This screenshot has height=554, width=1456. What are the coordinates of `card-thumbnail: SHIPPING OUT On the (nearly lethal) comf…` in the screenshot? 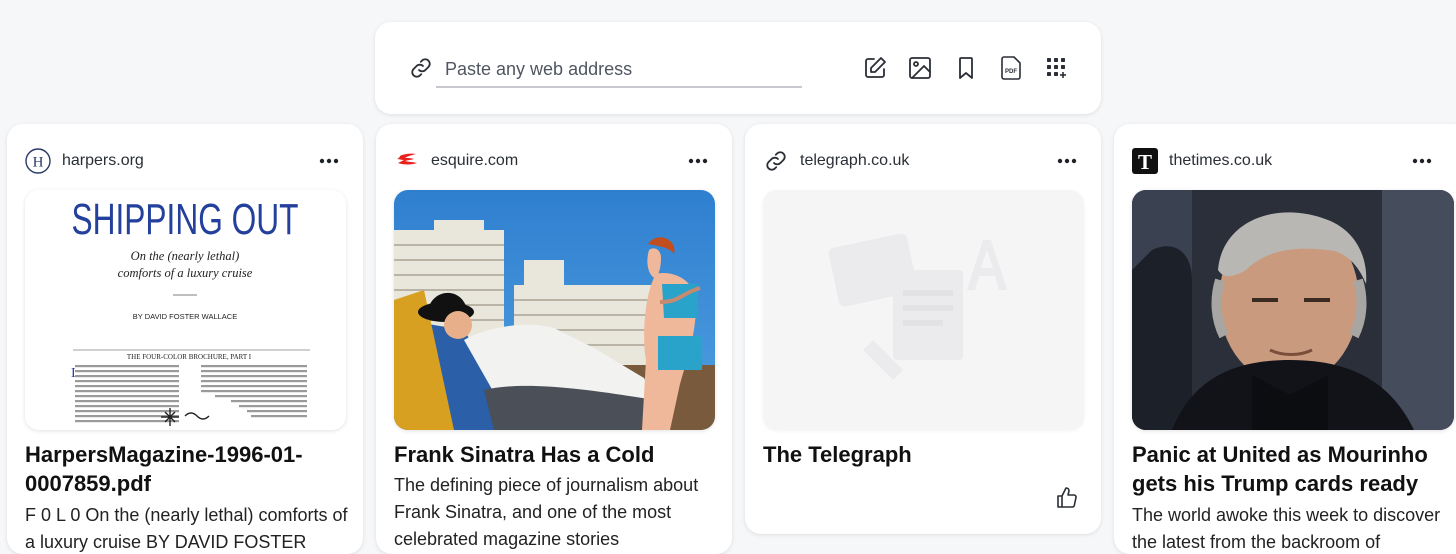 It's located at (185, 310).